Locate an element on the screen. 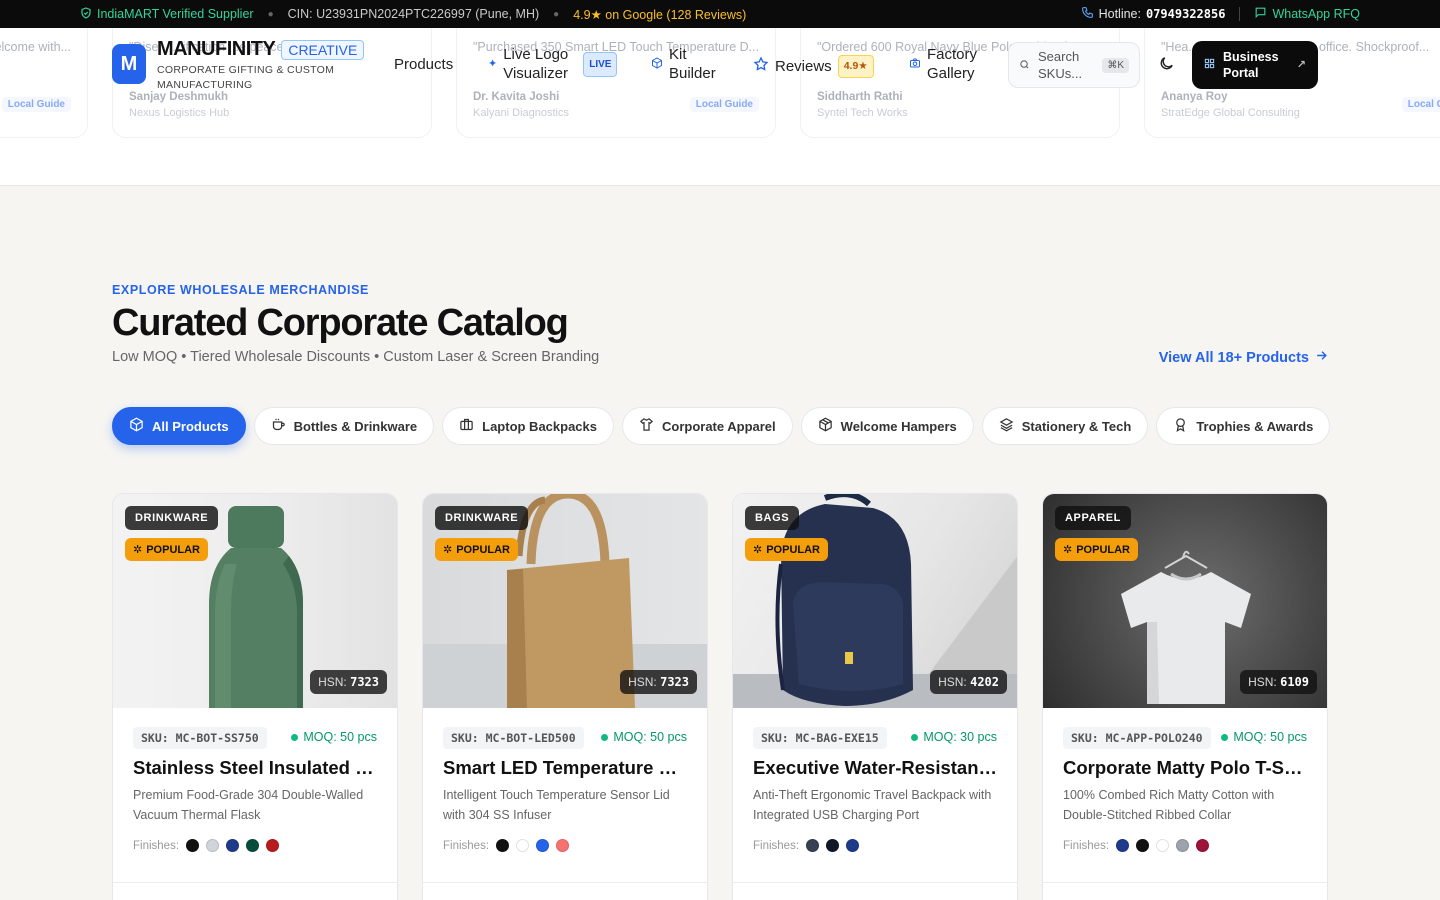  filter-trophies-awards: Trophies & Awards is located at coordinates (1243, 426).